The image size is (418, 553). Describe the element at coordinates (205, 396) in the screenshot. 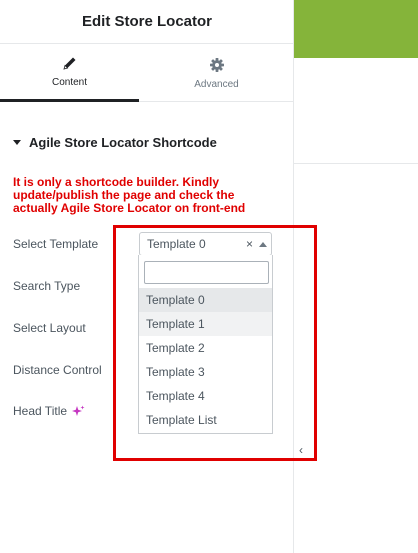

I see `dropdown-option: Template 4` at that location.